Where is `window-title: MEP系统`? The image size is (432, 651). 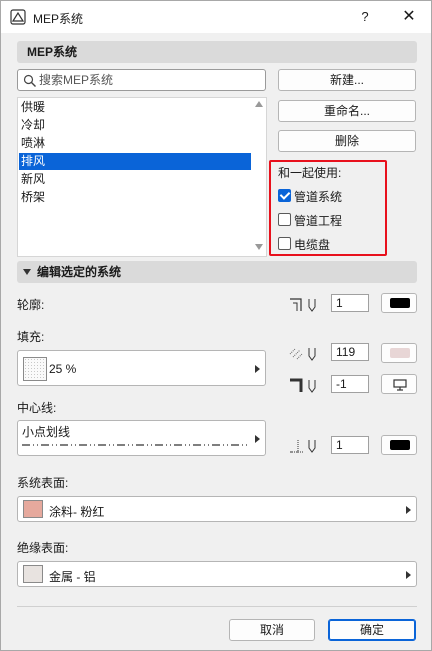 window-title: MEP系统 is located at coordinates (58, 19).